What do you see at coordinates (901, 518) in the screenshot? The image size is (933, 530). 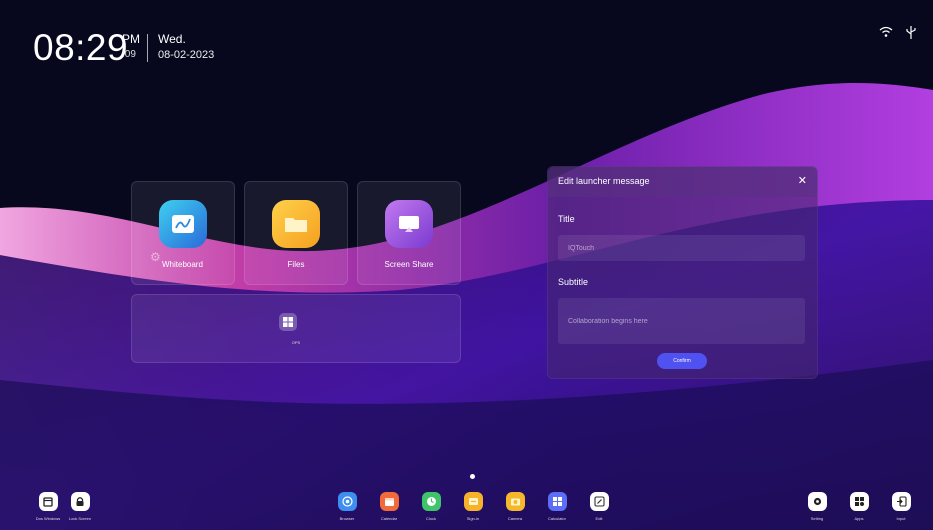 I see `dock-label: Input` at bounding box center [901, 518].